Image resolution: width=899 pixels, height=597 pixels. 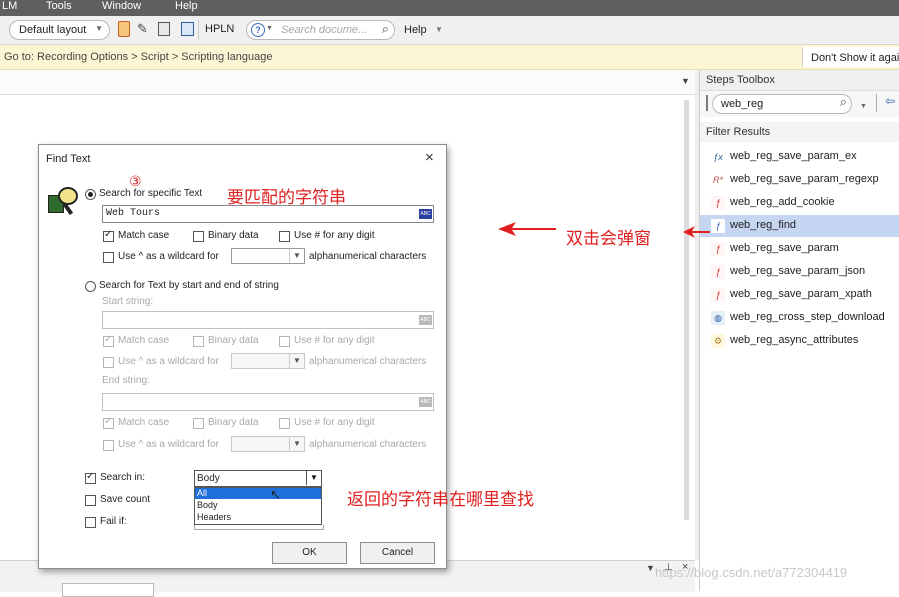 I want to click on specific-text-radio, so click(x=90, y=194).